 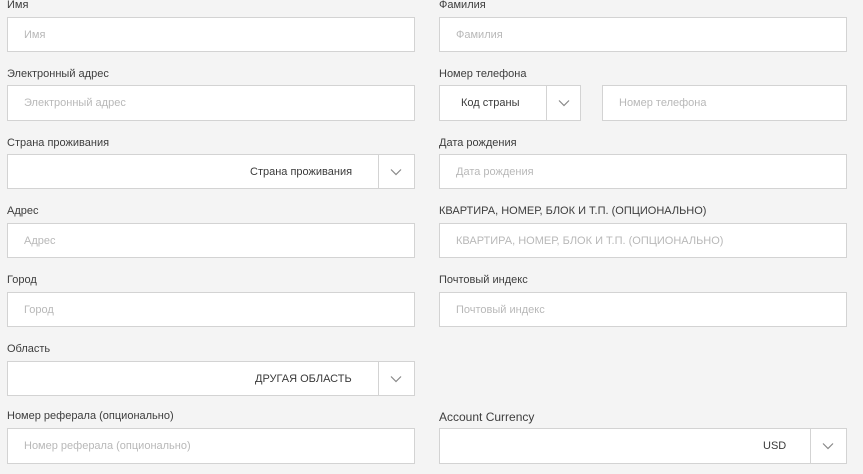 What do you see at coordinates (775, 446) in the screenshot?
I see `currency-value: USD` at bounding box center [775, 446].